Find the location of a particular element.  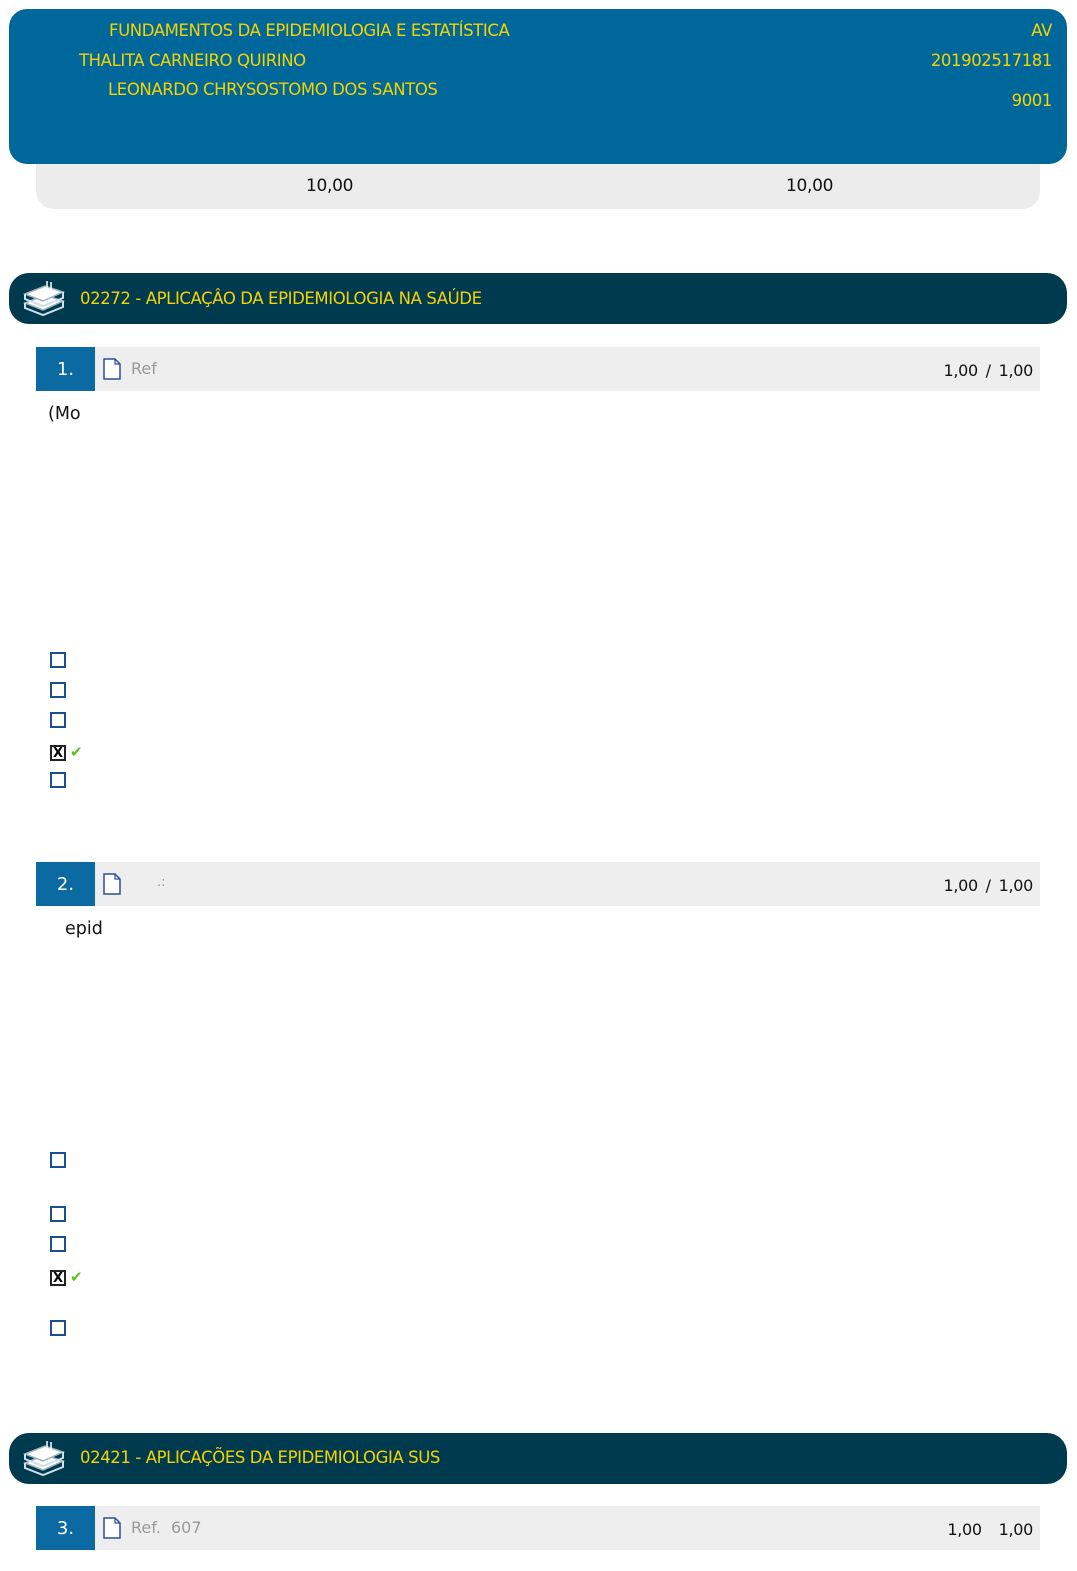

question-ref-1: Ref is located at coordinates (144, 368).